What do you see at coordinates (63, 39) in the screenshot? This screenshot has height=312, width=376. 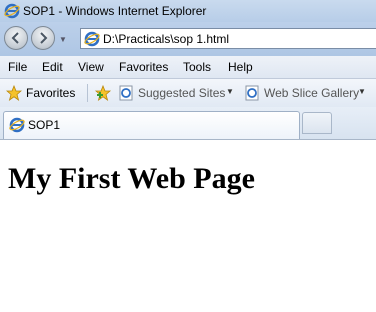 I see `recent-pages-dropdown: ▼` at bounding box center [63, 39].